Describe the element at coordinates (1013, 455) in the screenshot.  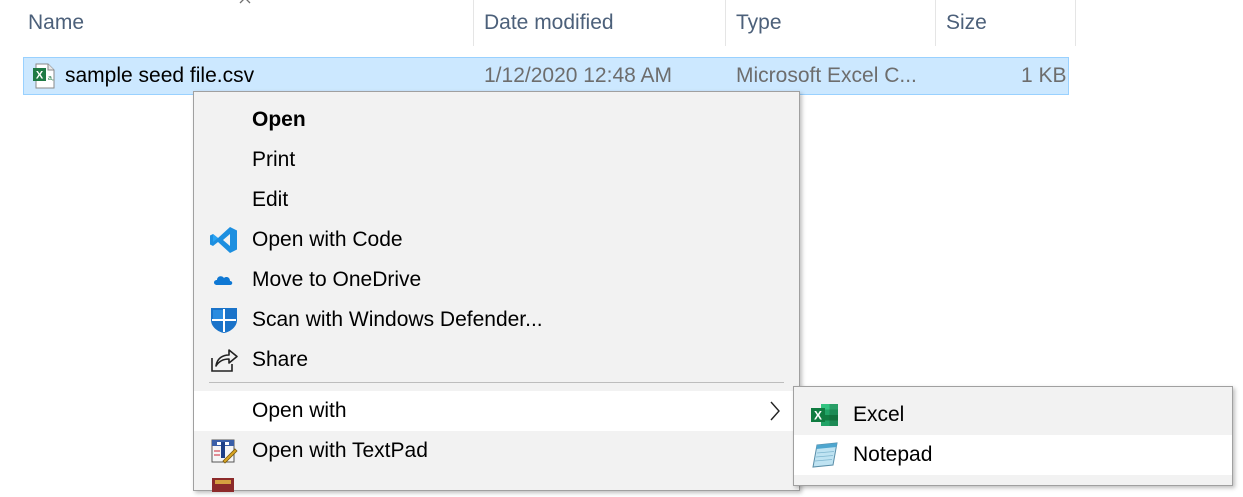
I see `submenu-item-notepad: Notepad` at that location.